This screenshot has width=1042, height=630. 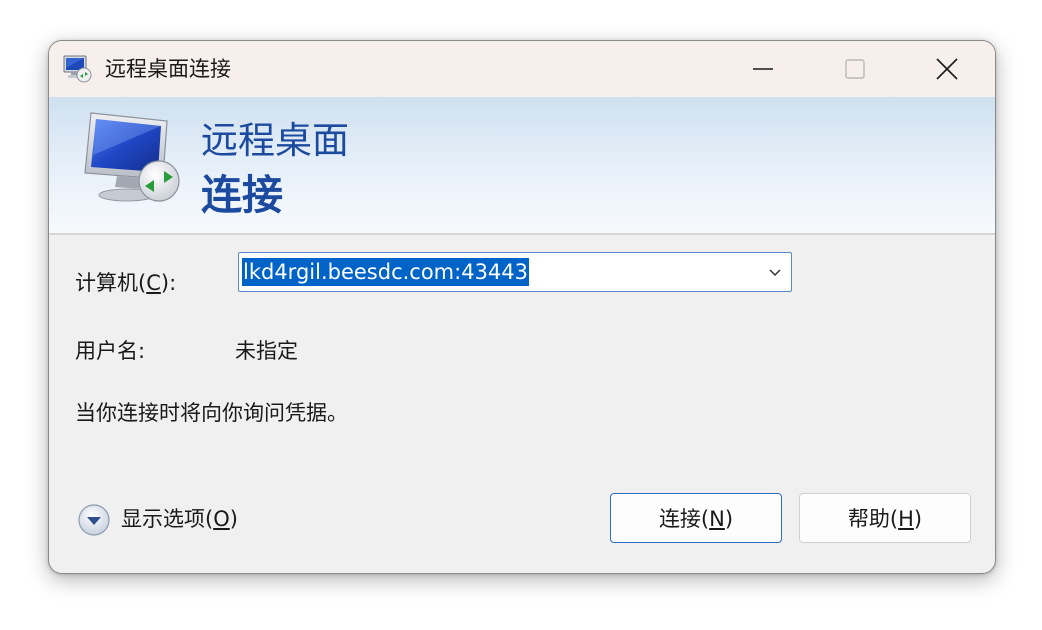 I want to click on maximize-icon, so click(x=855, y=69).